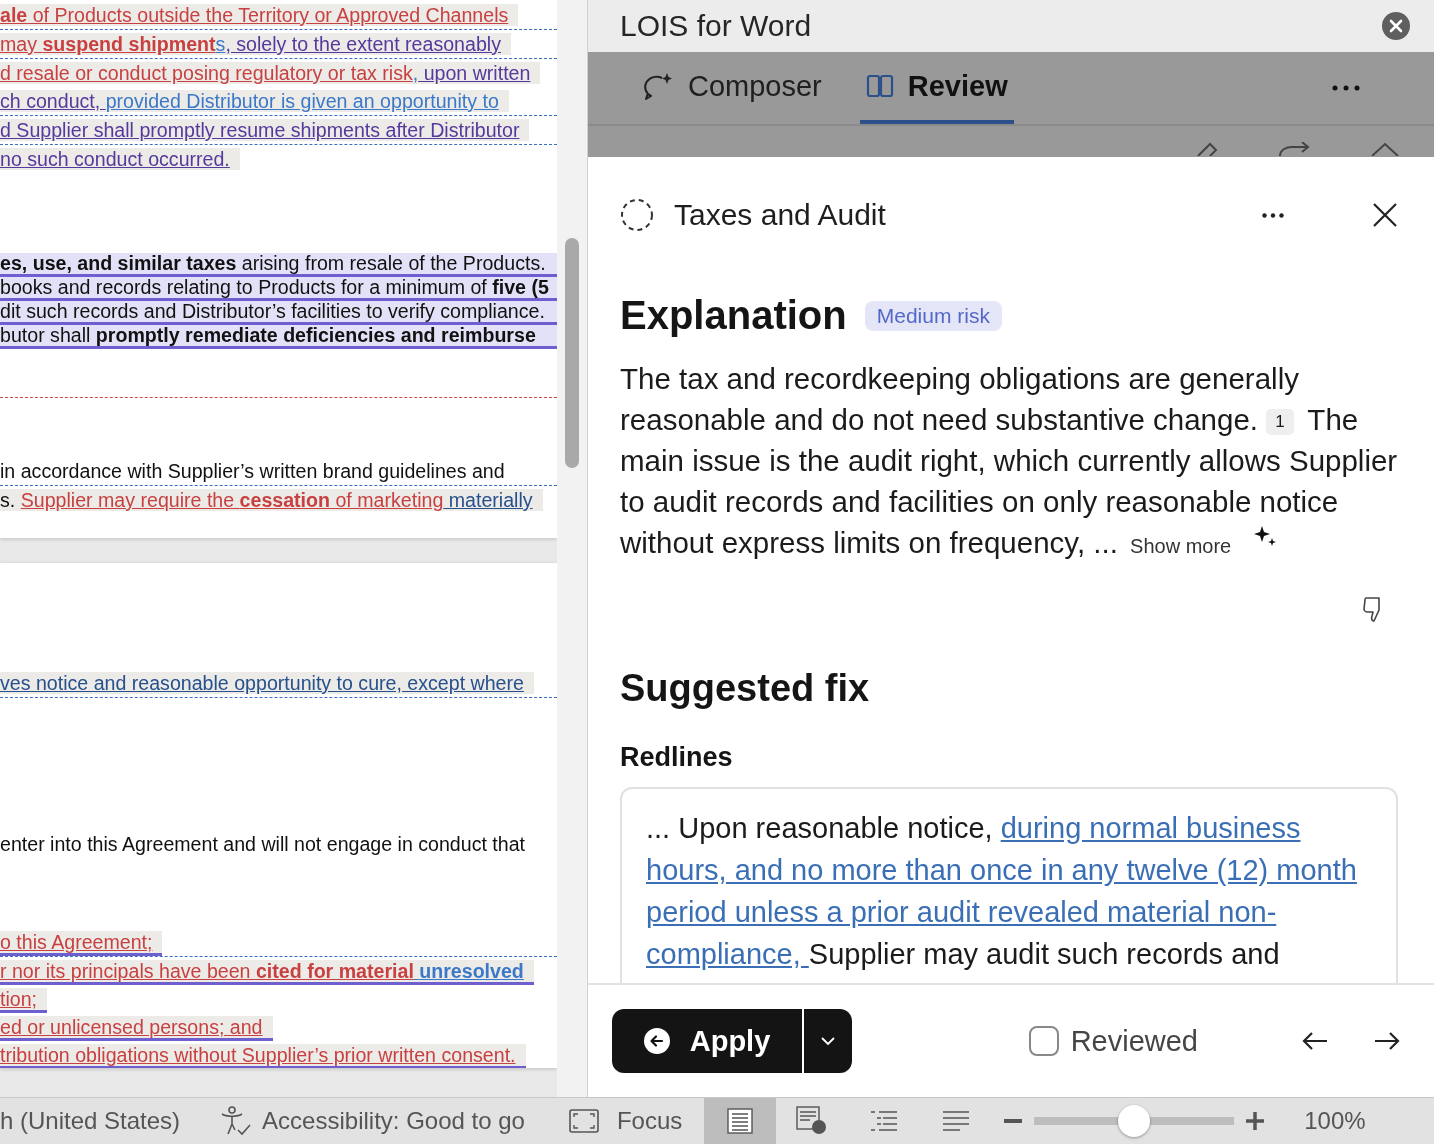 The width and height of the screenshot is (1434, 1144). What do you see at coordinates (658, 86) in the screenshot?
I see `chat-sparkle-icon` at bounding box center [658, 86].